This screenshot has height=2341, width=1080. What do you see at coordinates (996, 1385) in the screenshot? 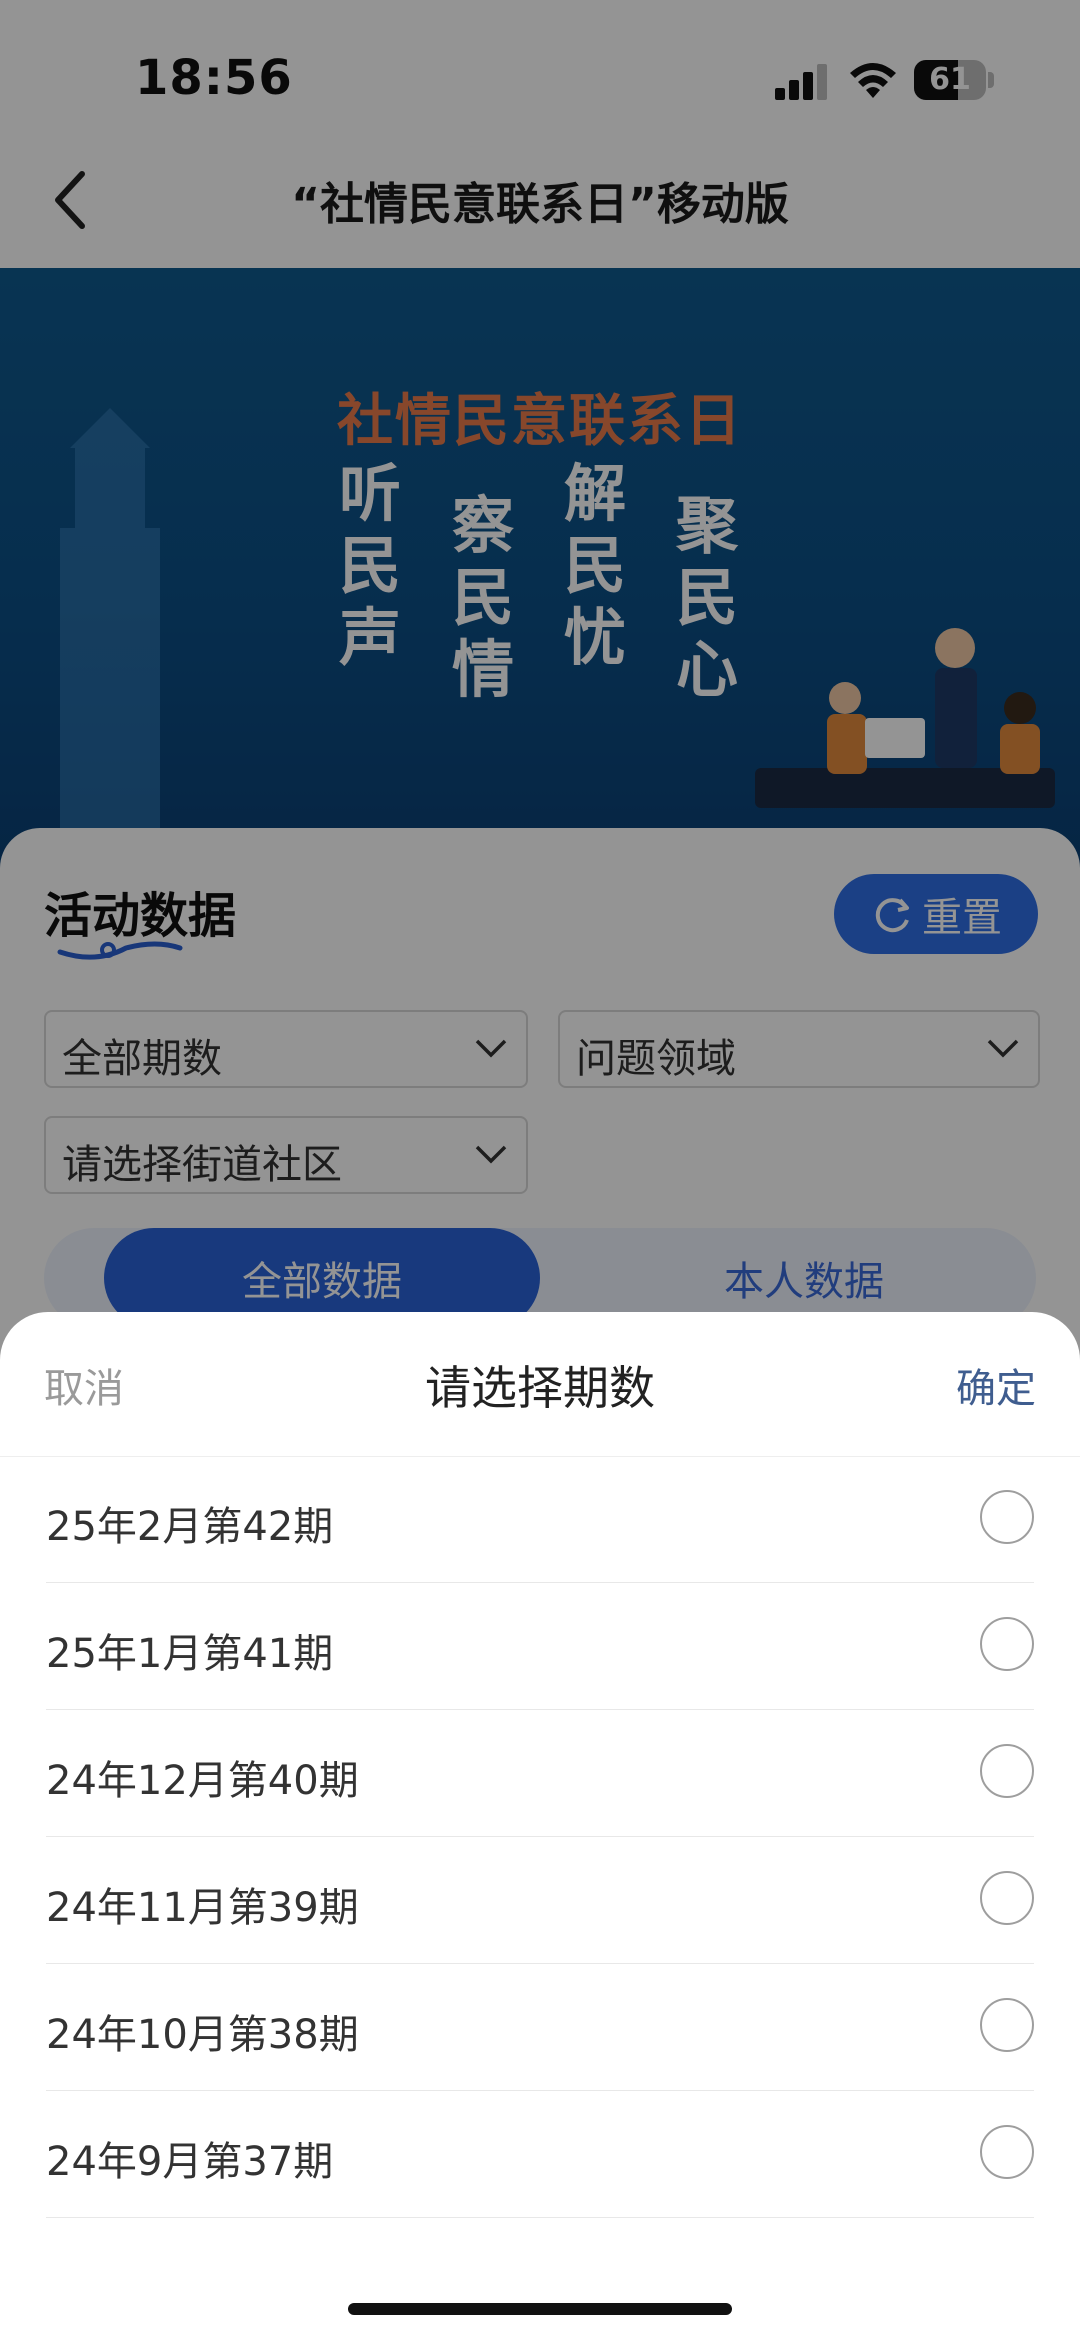
I see `confirm-button: 确定` at bounding box center [996, 1385].